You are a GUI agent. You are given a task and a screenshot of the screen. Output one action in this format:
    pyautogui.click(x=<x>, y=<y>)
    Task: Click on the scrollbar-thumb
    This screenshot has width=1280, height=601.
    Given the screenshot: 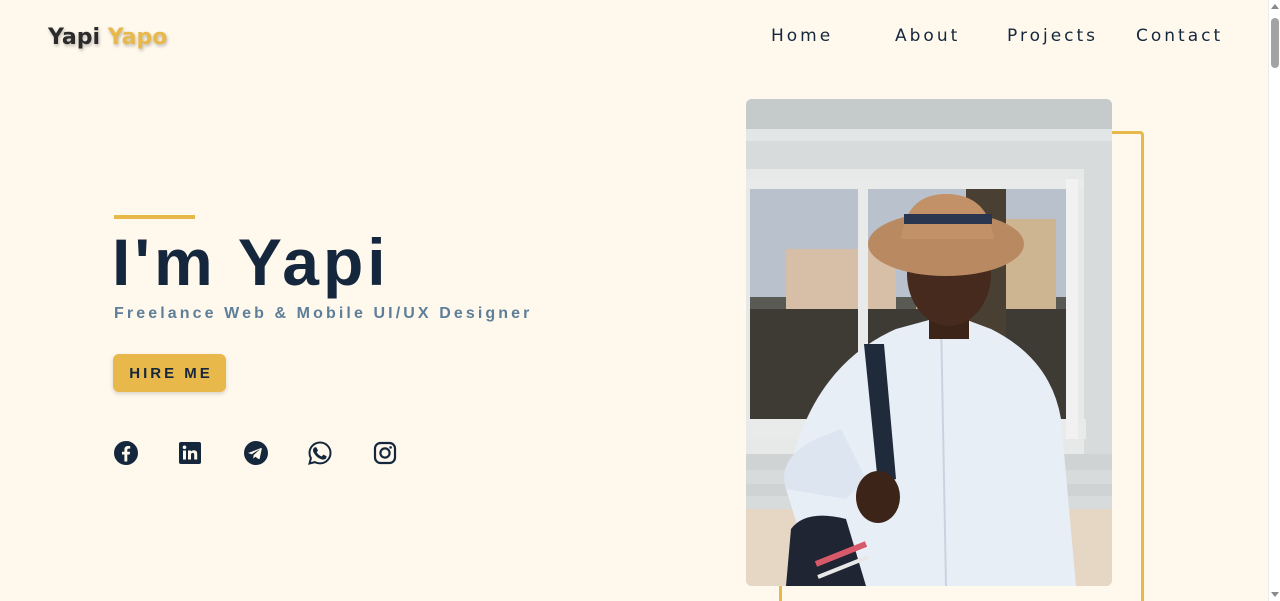 What is the action you would take?
    pyautogui.click(x=1275, y=43)
    